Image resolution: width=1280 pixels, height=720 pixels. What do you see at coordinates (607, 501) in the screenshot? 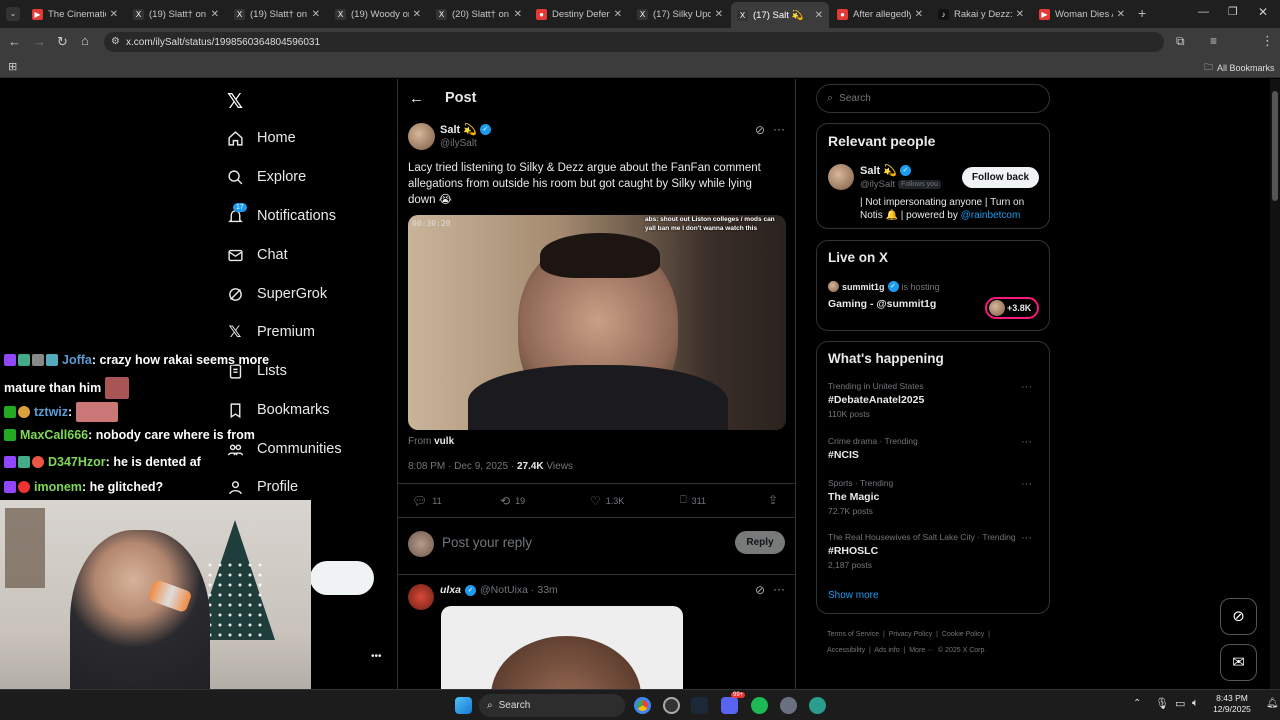
I see `like-action: ♡ 1.3K` at bounding box center [607, 501].